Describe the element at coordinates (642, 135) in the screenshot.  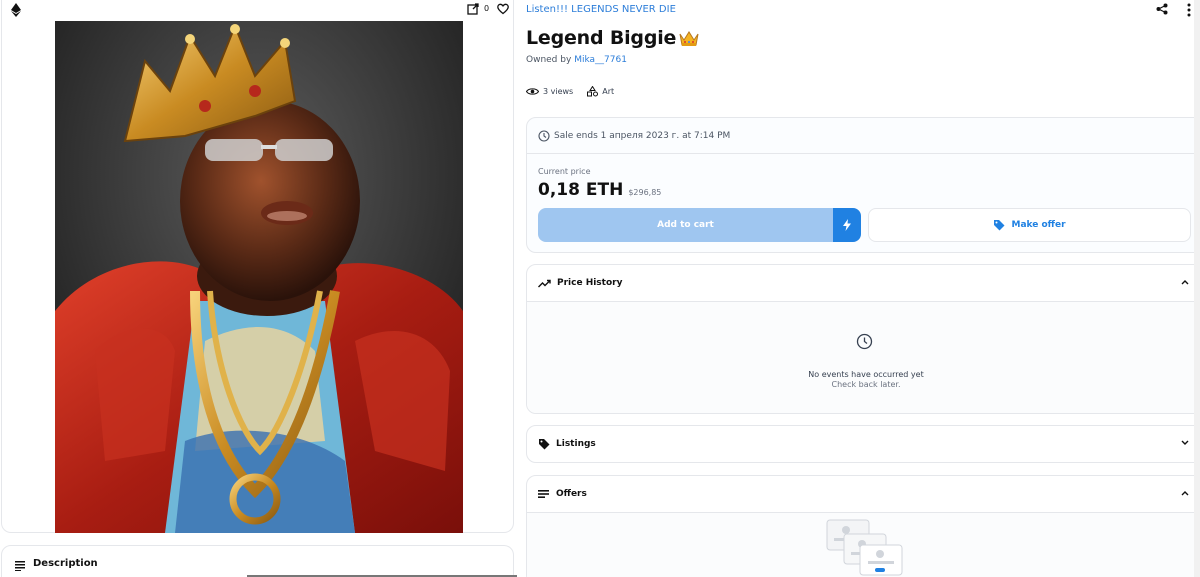
I see `sale-end-text: Sale ends 1 апреля 2023 г. at 7:14 PM` at that location.